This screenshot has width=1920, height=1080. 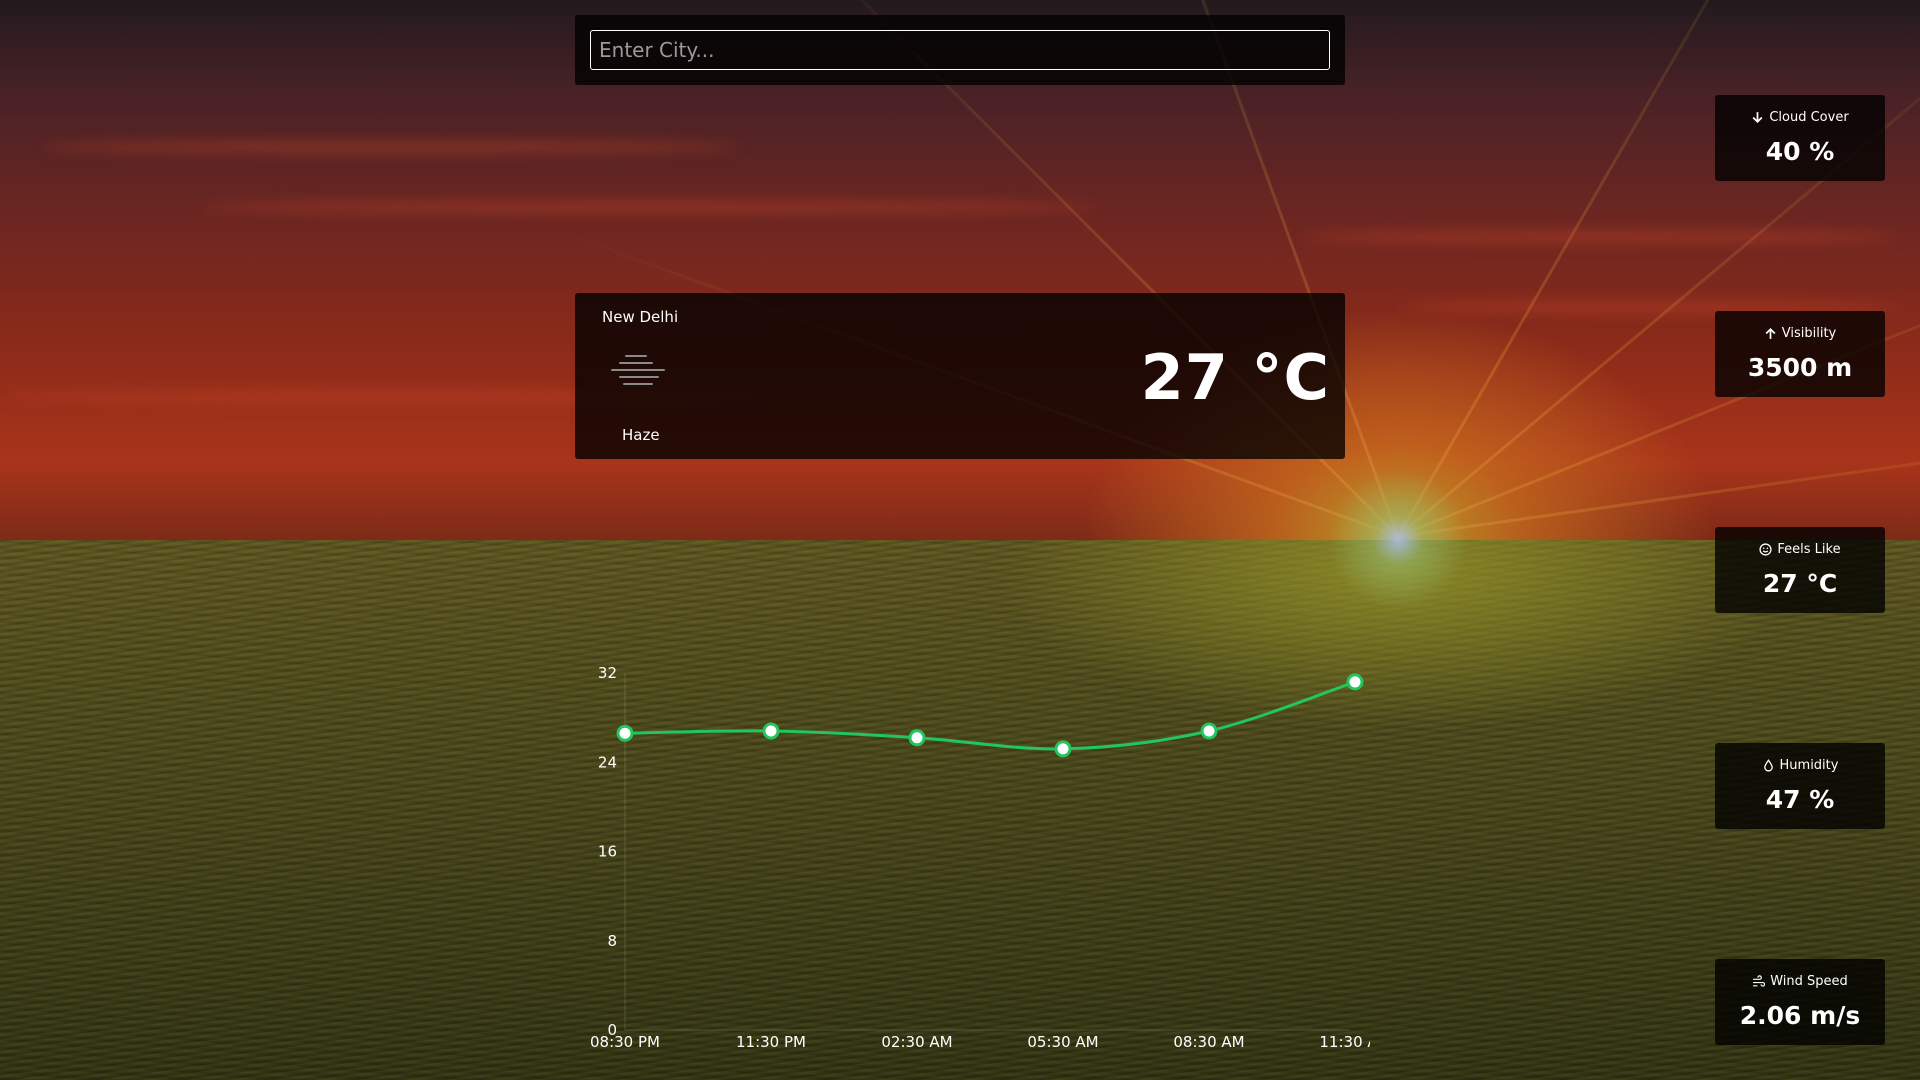 I want to click on sun, so click(x=1398, y=540).